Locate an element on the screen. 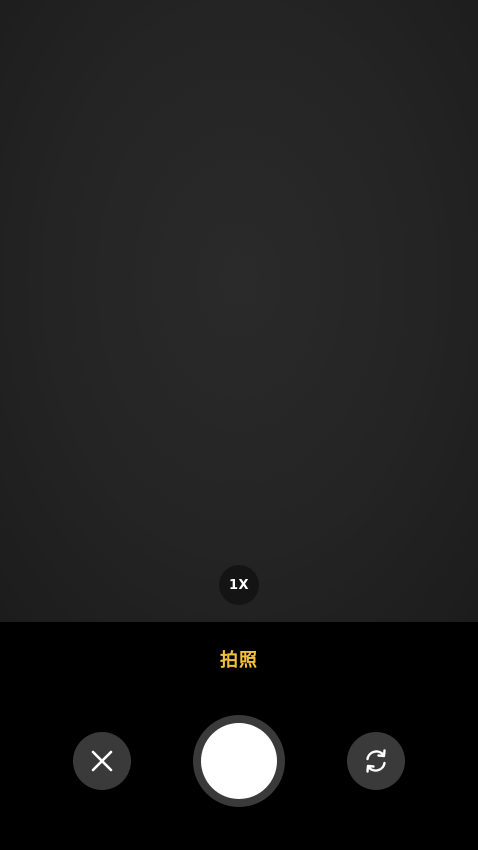 This screenshot has height=850, width=478. switch-camera-button is located at coordinates (376, 761).